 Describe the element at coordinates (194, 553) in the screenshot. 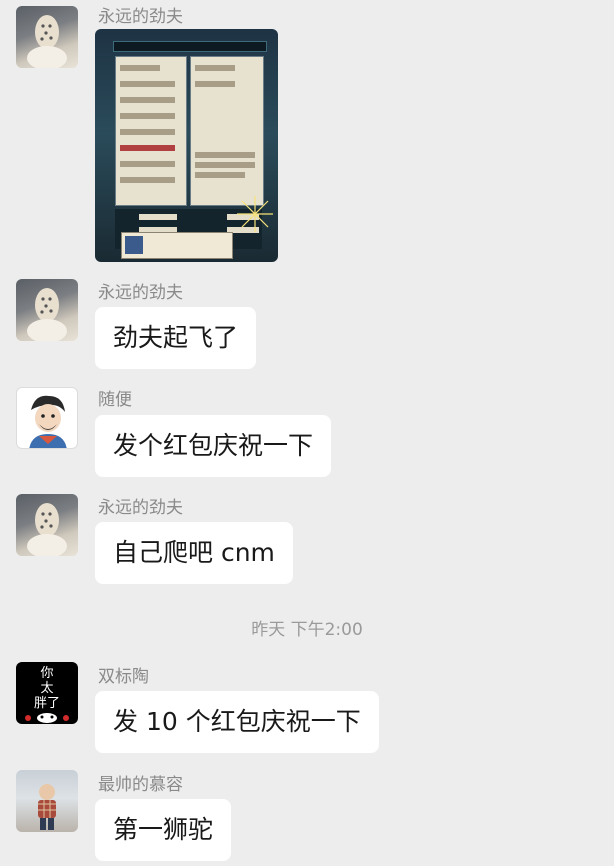

I see `message-bubble: 自己爬吧 cnm` at that location.